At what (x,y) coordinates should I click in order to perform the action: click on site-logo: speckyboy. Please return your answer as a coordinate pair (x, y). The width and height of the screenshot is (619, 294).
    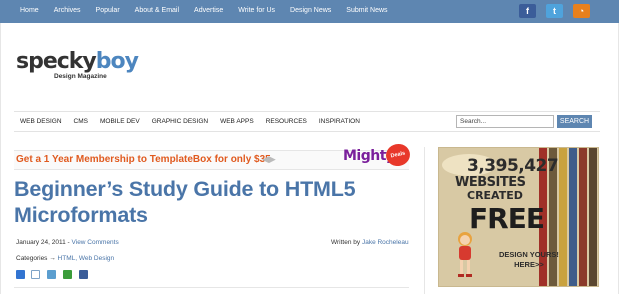
    Looking at the image, I should click on (77, 61).